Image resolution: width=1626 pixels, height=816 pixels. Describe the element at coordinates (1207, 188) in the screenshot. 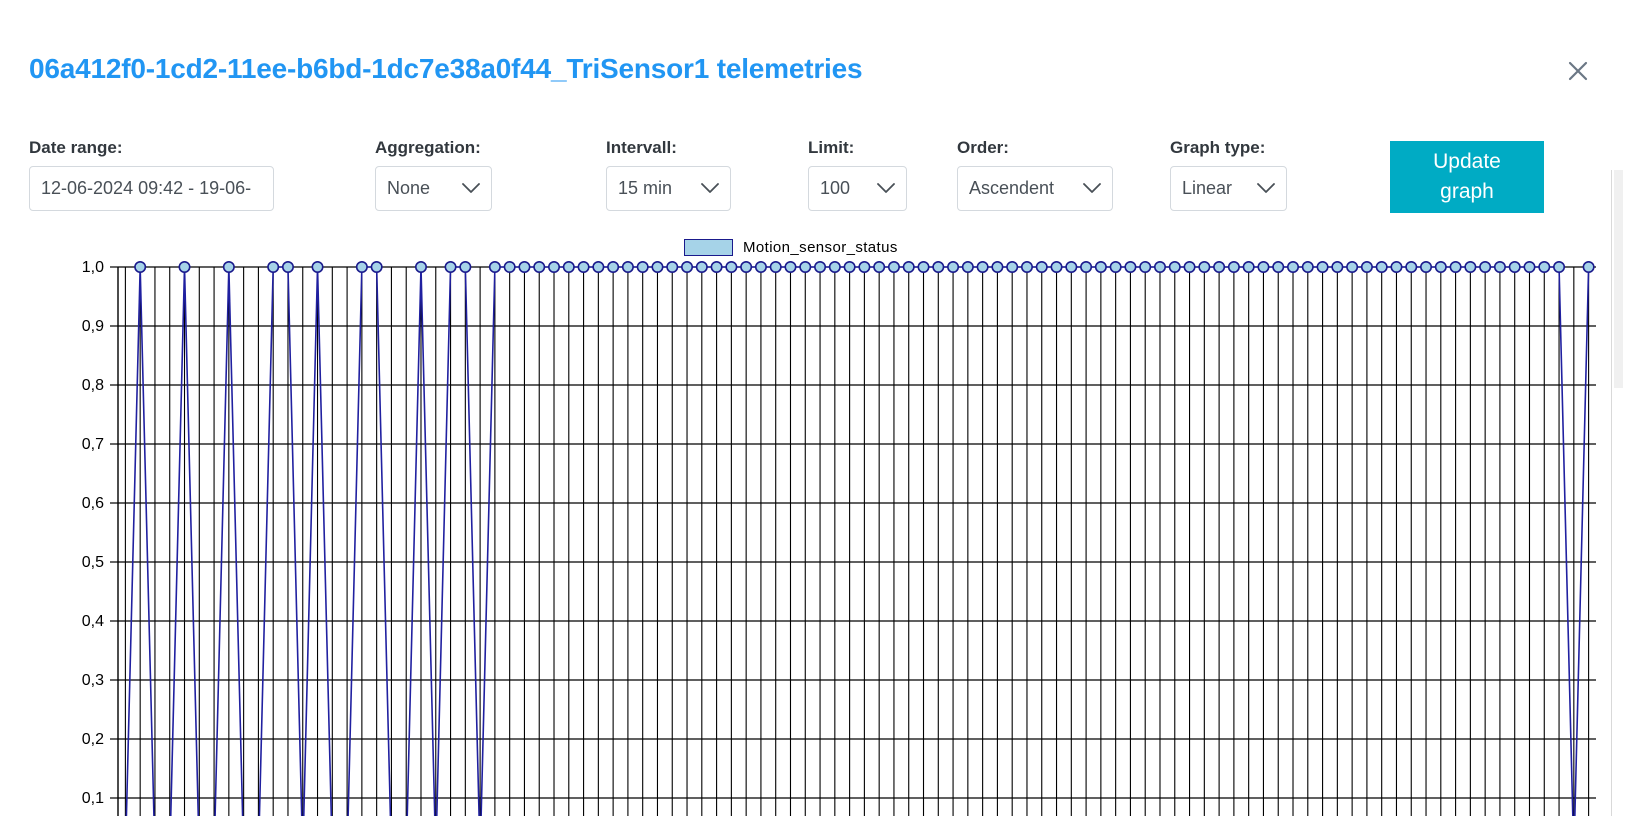

I see `graph-type-value: Linear` at that location.